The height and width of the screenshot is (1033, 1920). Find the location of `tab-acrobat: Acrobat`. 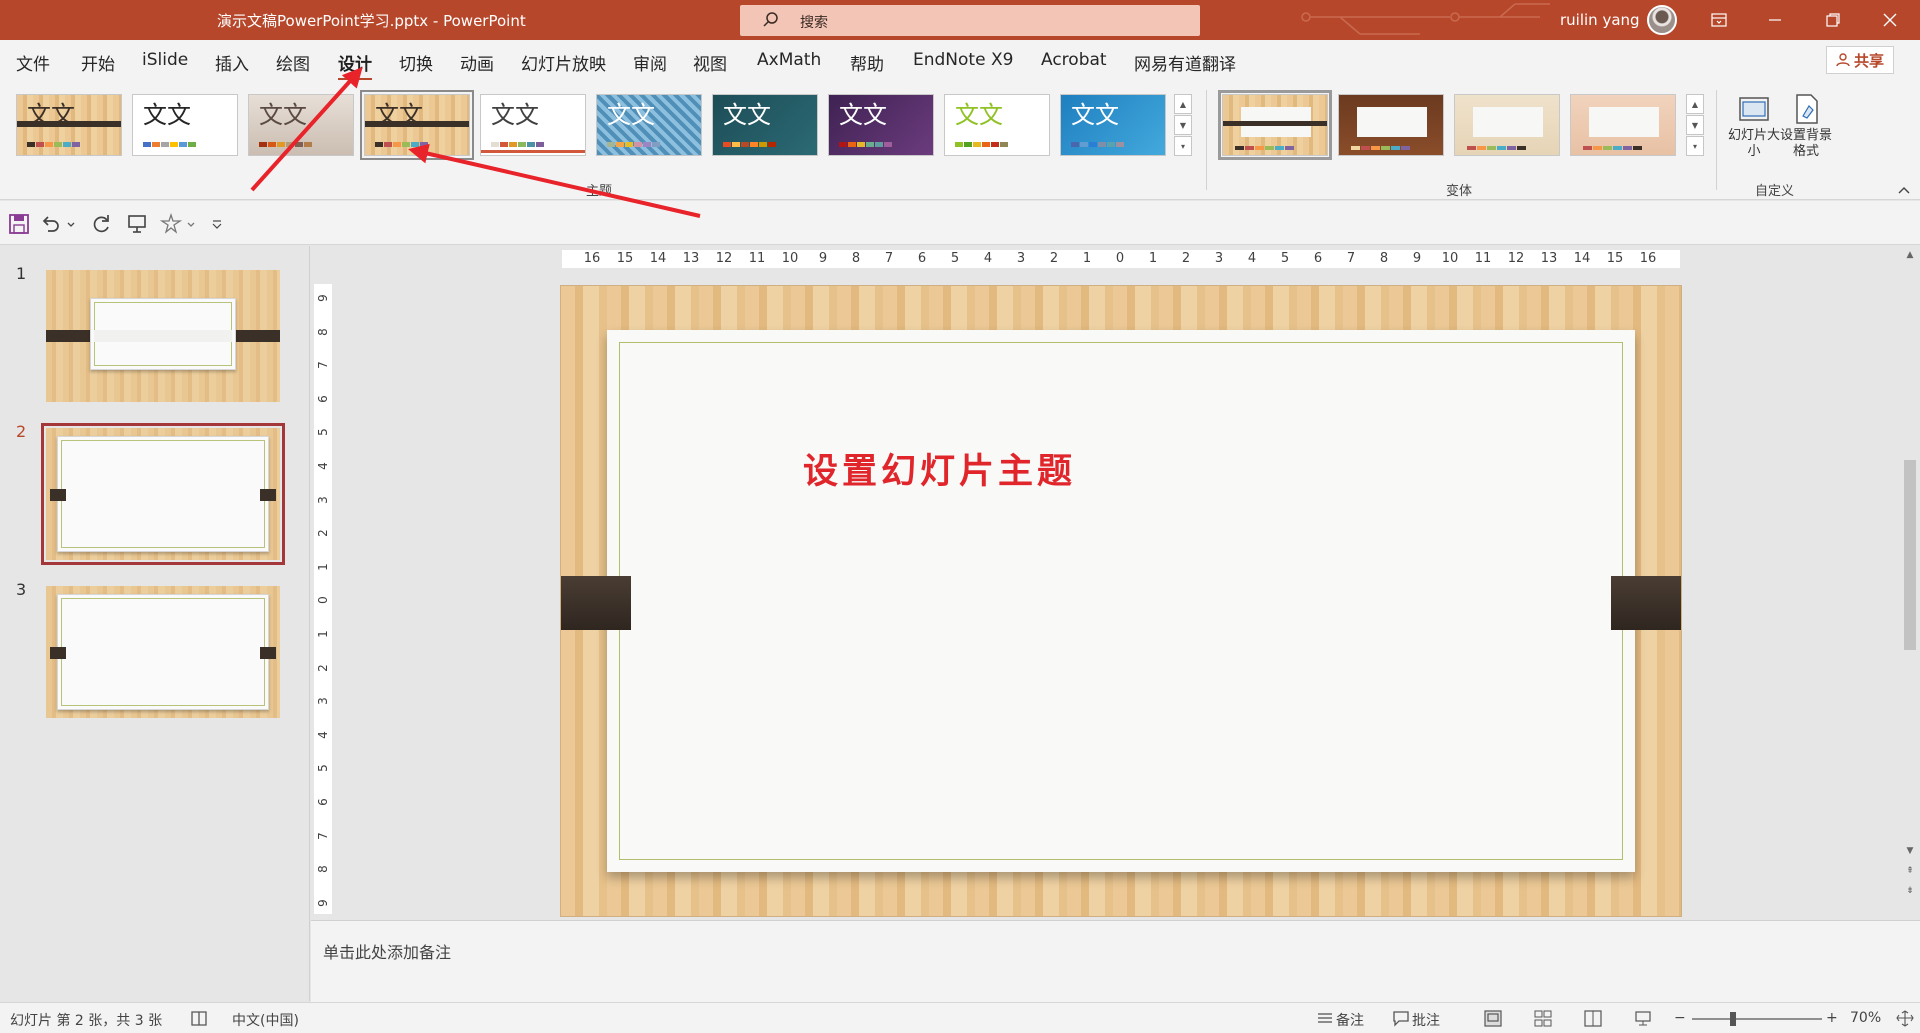

tab-acrobat: Acrobat is located at coordinates (1074, 60).